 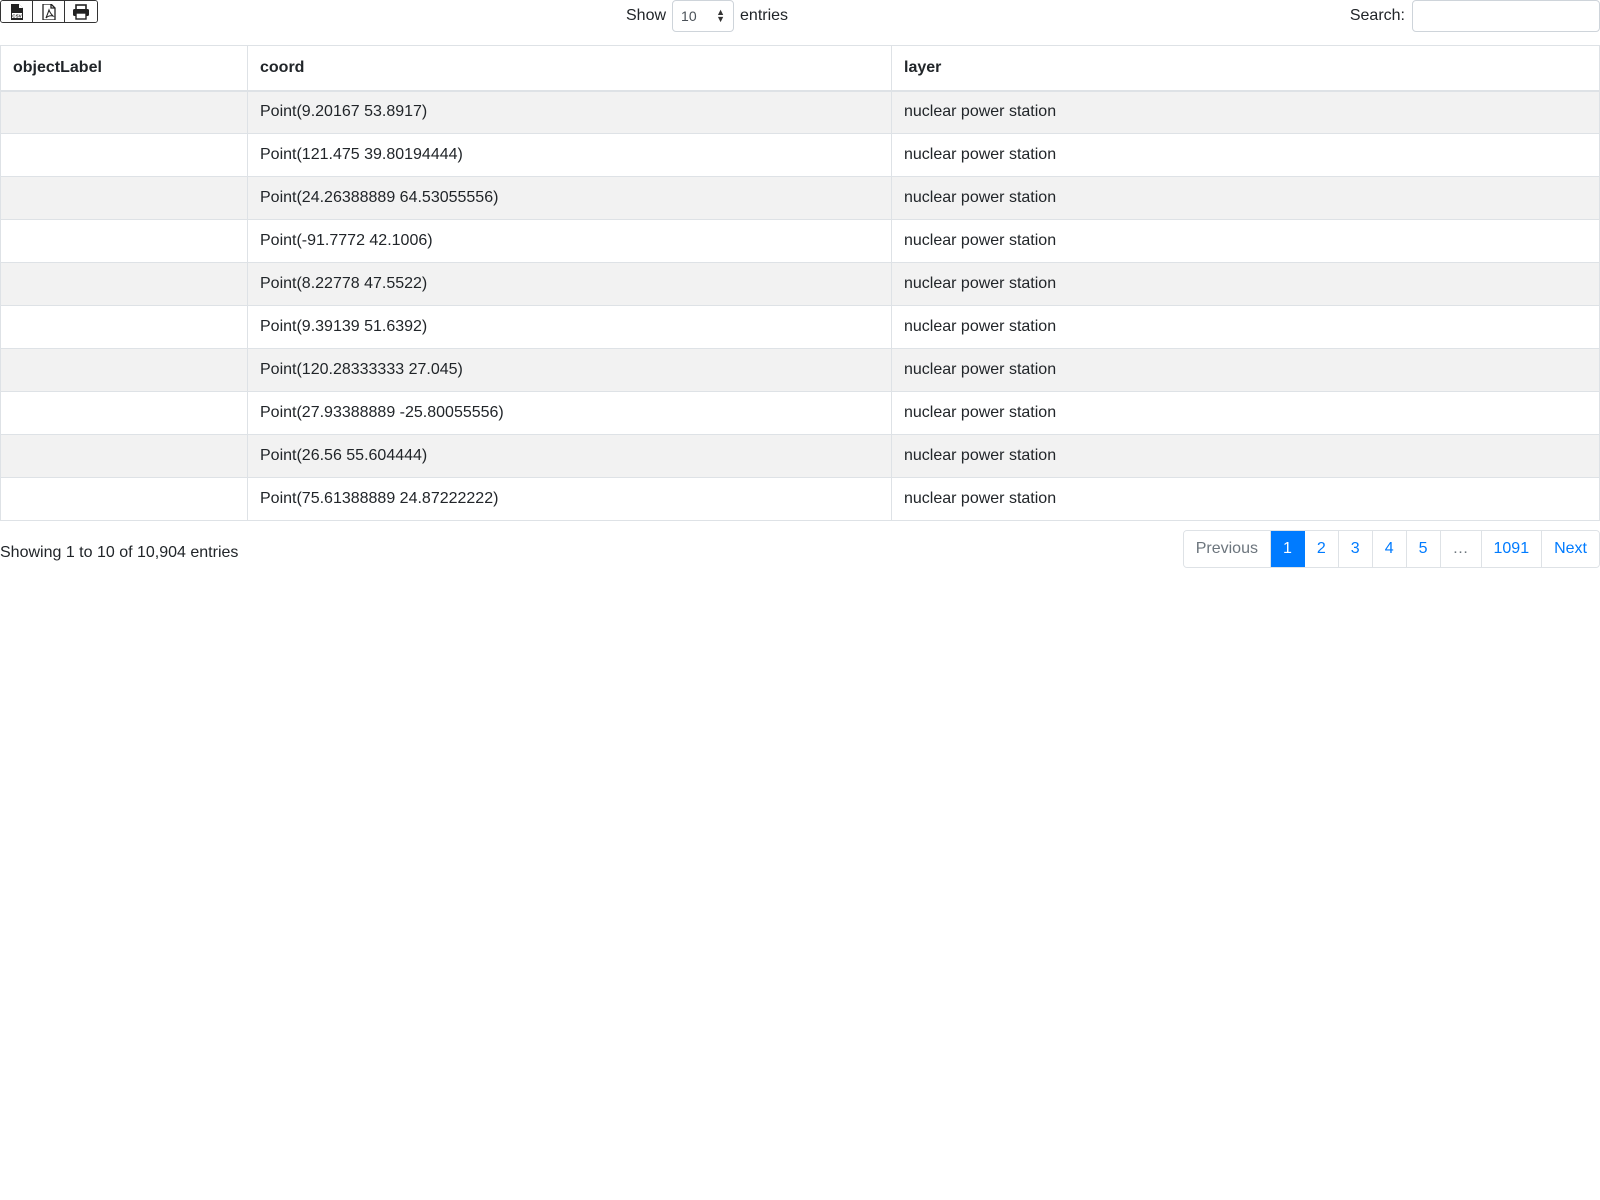 What do you see at coordinates (764, 15) in the screenshot?
I see `entries-label: entries` at bounding box center [764, 15].